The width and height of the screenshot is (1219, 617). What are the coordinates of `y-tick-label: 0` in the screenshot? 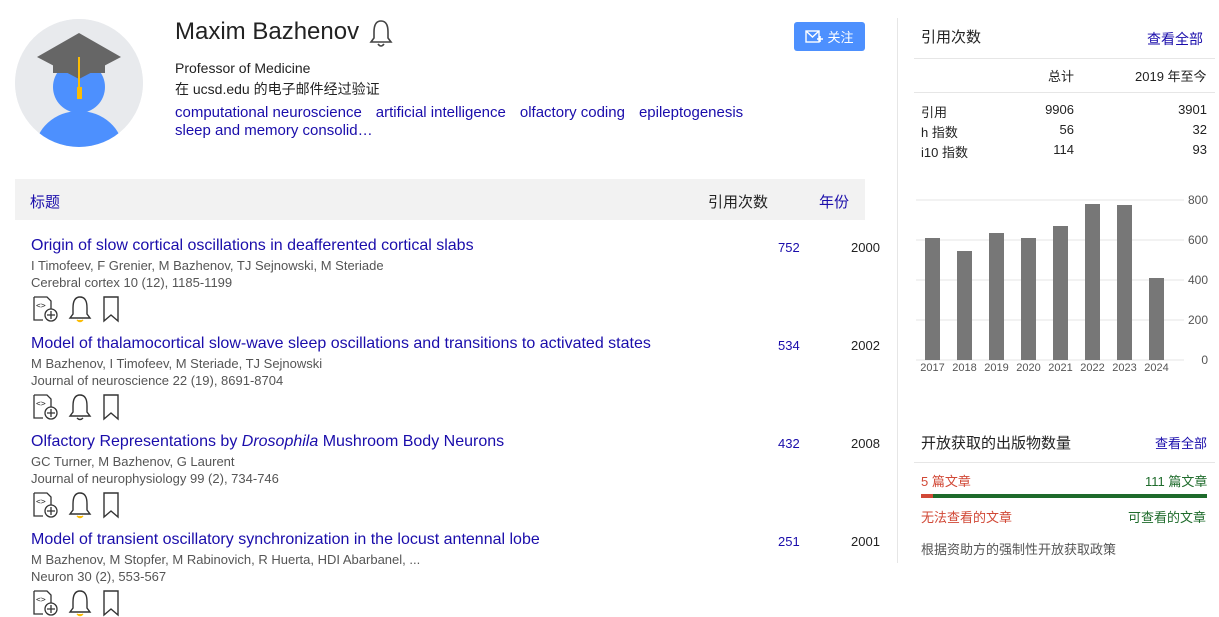 It's located at (1204, 360).